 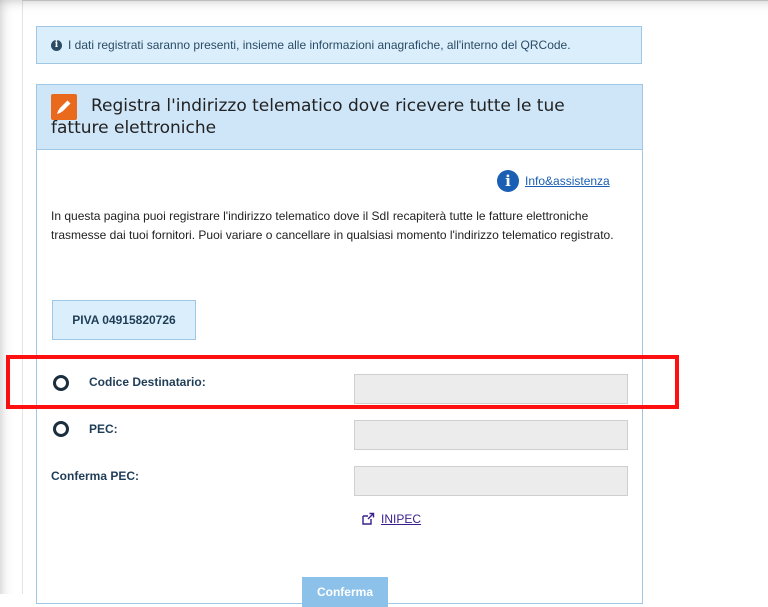 What do you see at coordinates (56, 45) in the screenshot?
I see `info-dot-icon: i` at bounding box center [56, 45].